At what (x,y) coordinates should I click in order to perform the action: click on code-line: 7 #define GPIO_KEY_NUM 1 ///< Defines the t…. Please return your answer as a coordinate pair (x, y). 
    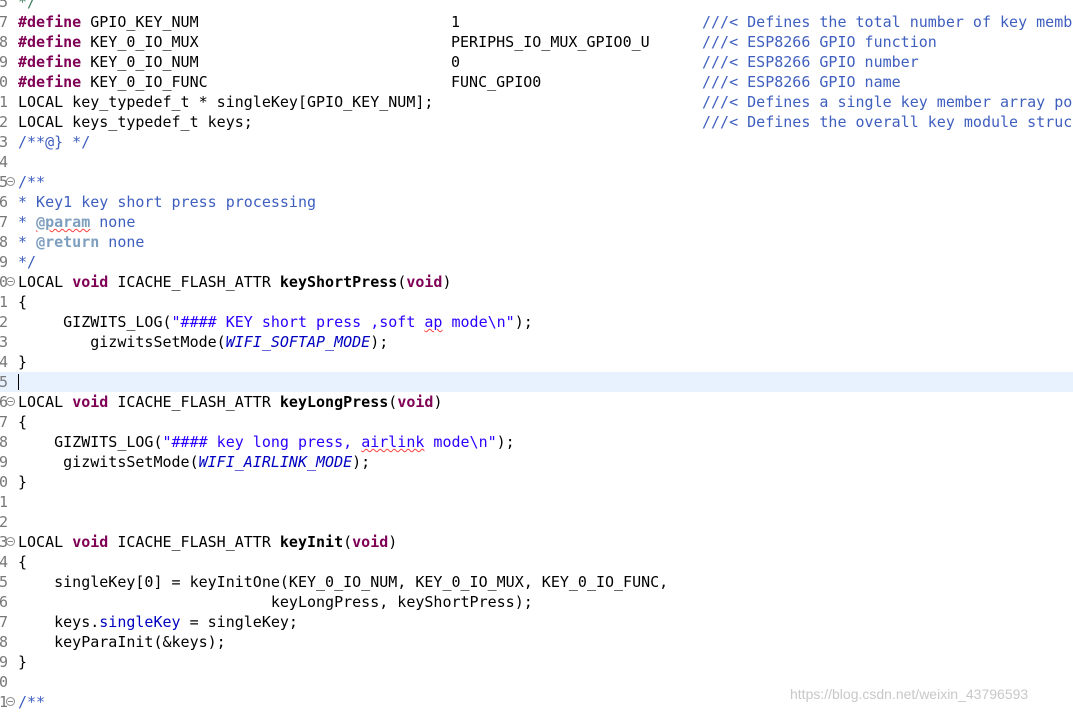
    Looking at the image, I should click on (536, 22).